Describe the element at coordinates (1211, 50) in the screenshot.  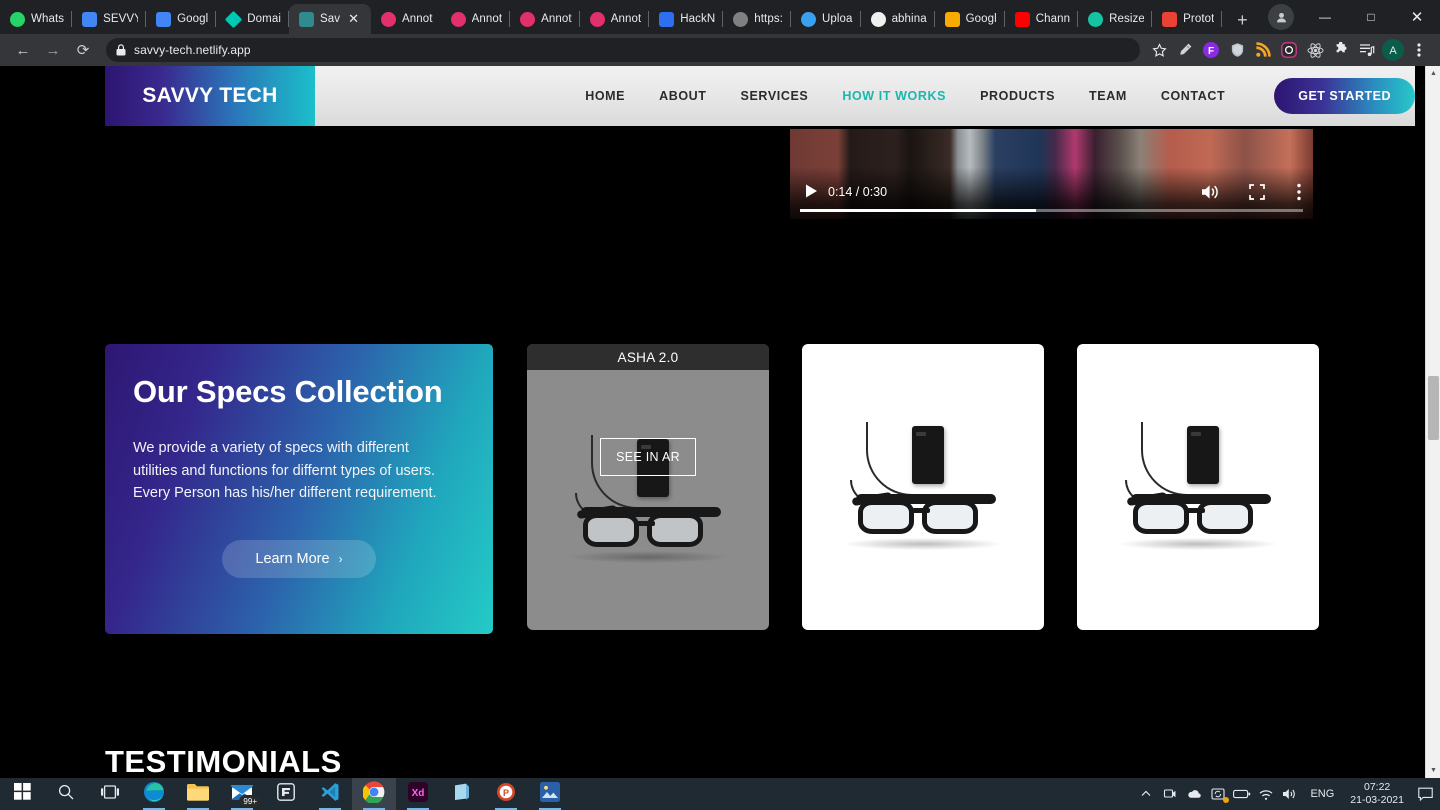
I see `font-awesome-icon: F` at that location.